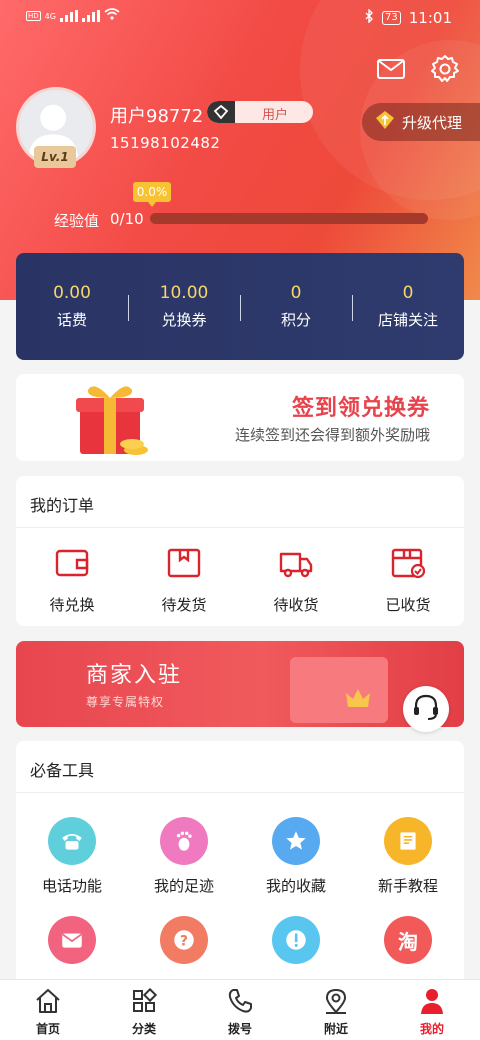 The height and width of the screenshot is (1040, 480). I want to click on tools-title: 必备工具, so click(62, 770).